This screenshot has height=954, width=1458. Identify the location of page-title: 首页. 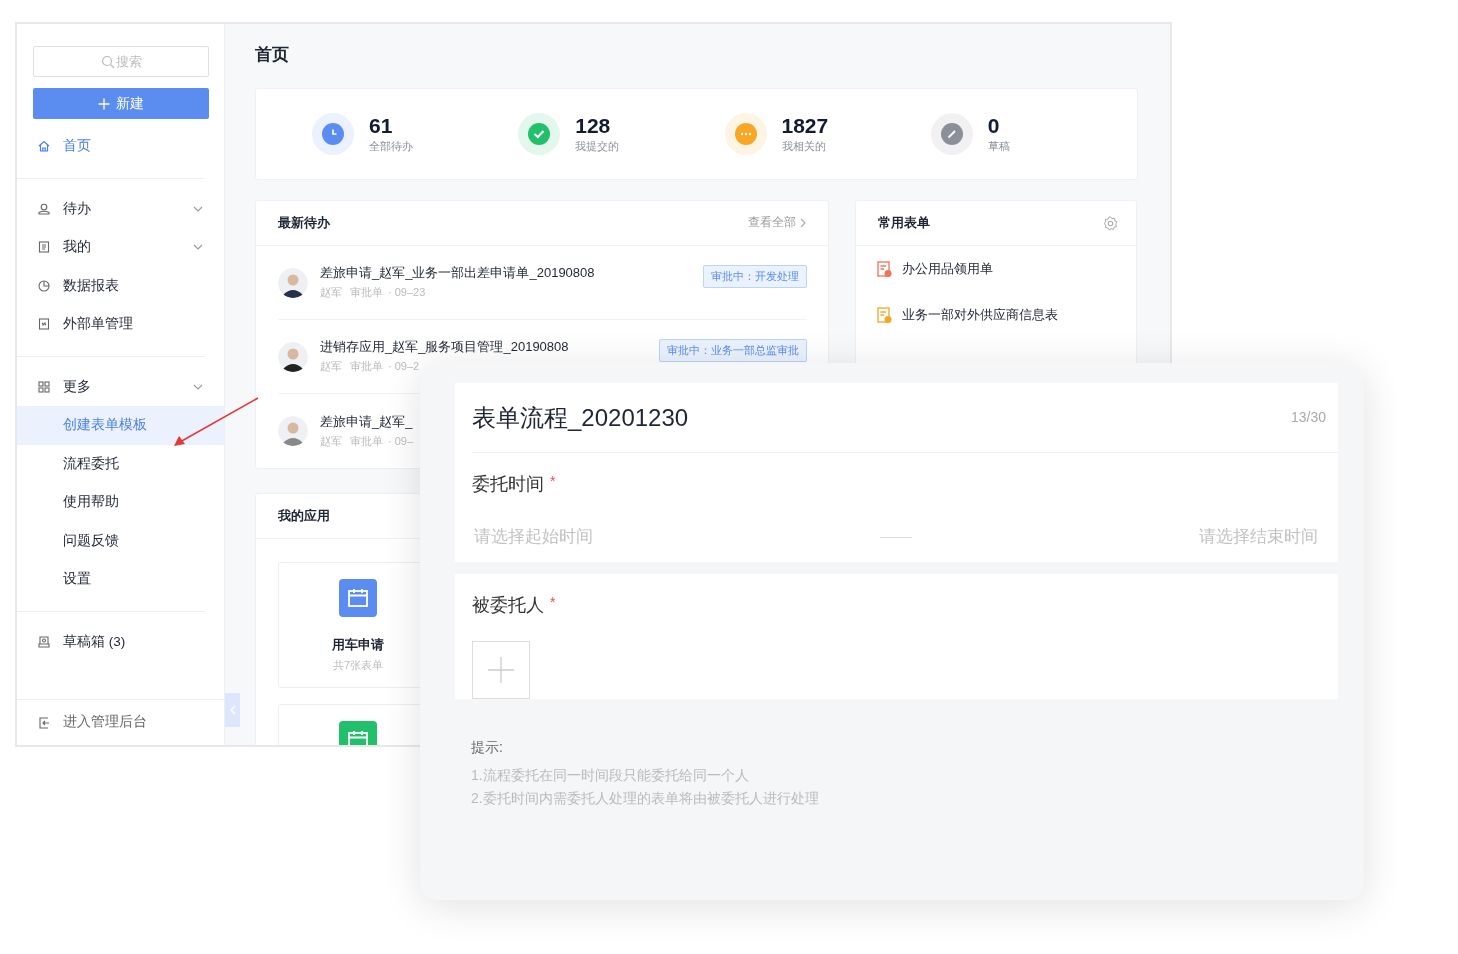
(272, 55).